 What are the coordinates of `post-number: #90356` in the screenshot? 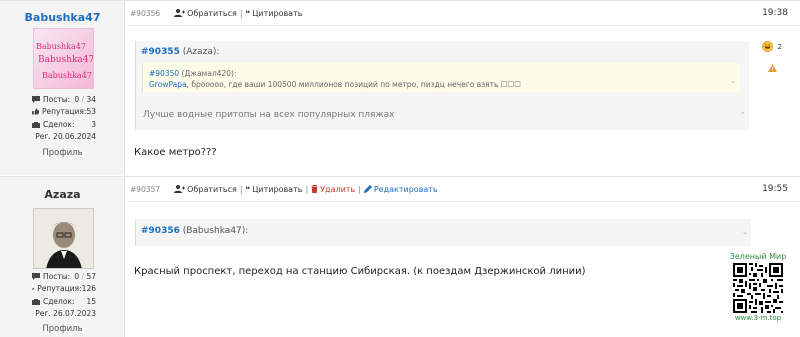 It's located at (145, 13).